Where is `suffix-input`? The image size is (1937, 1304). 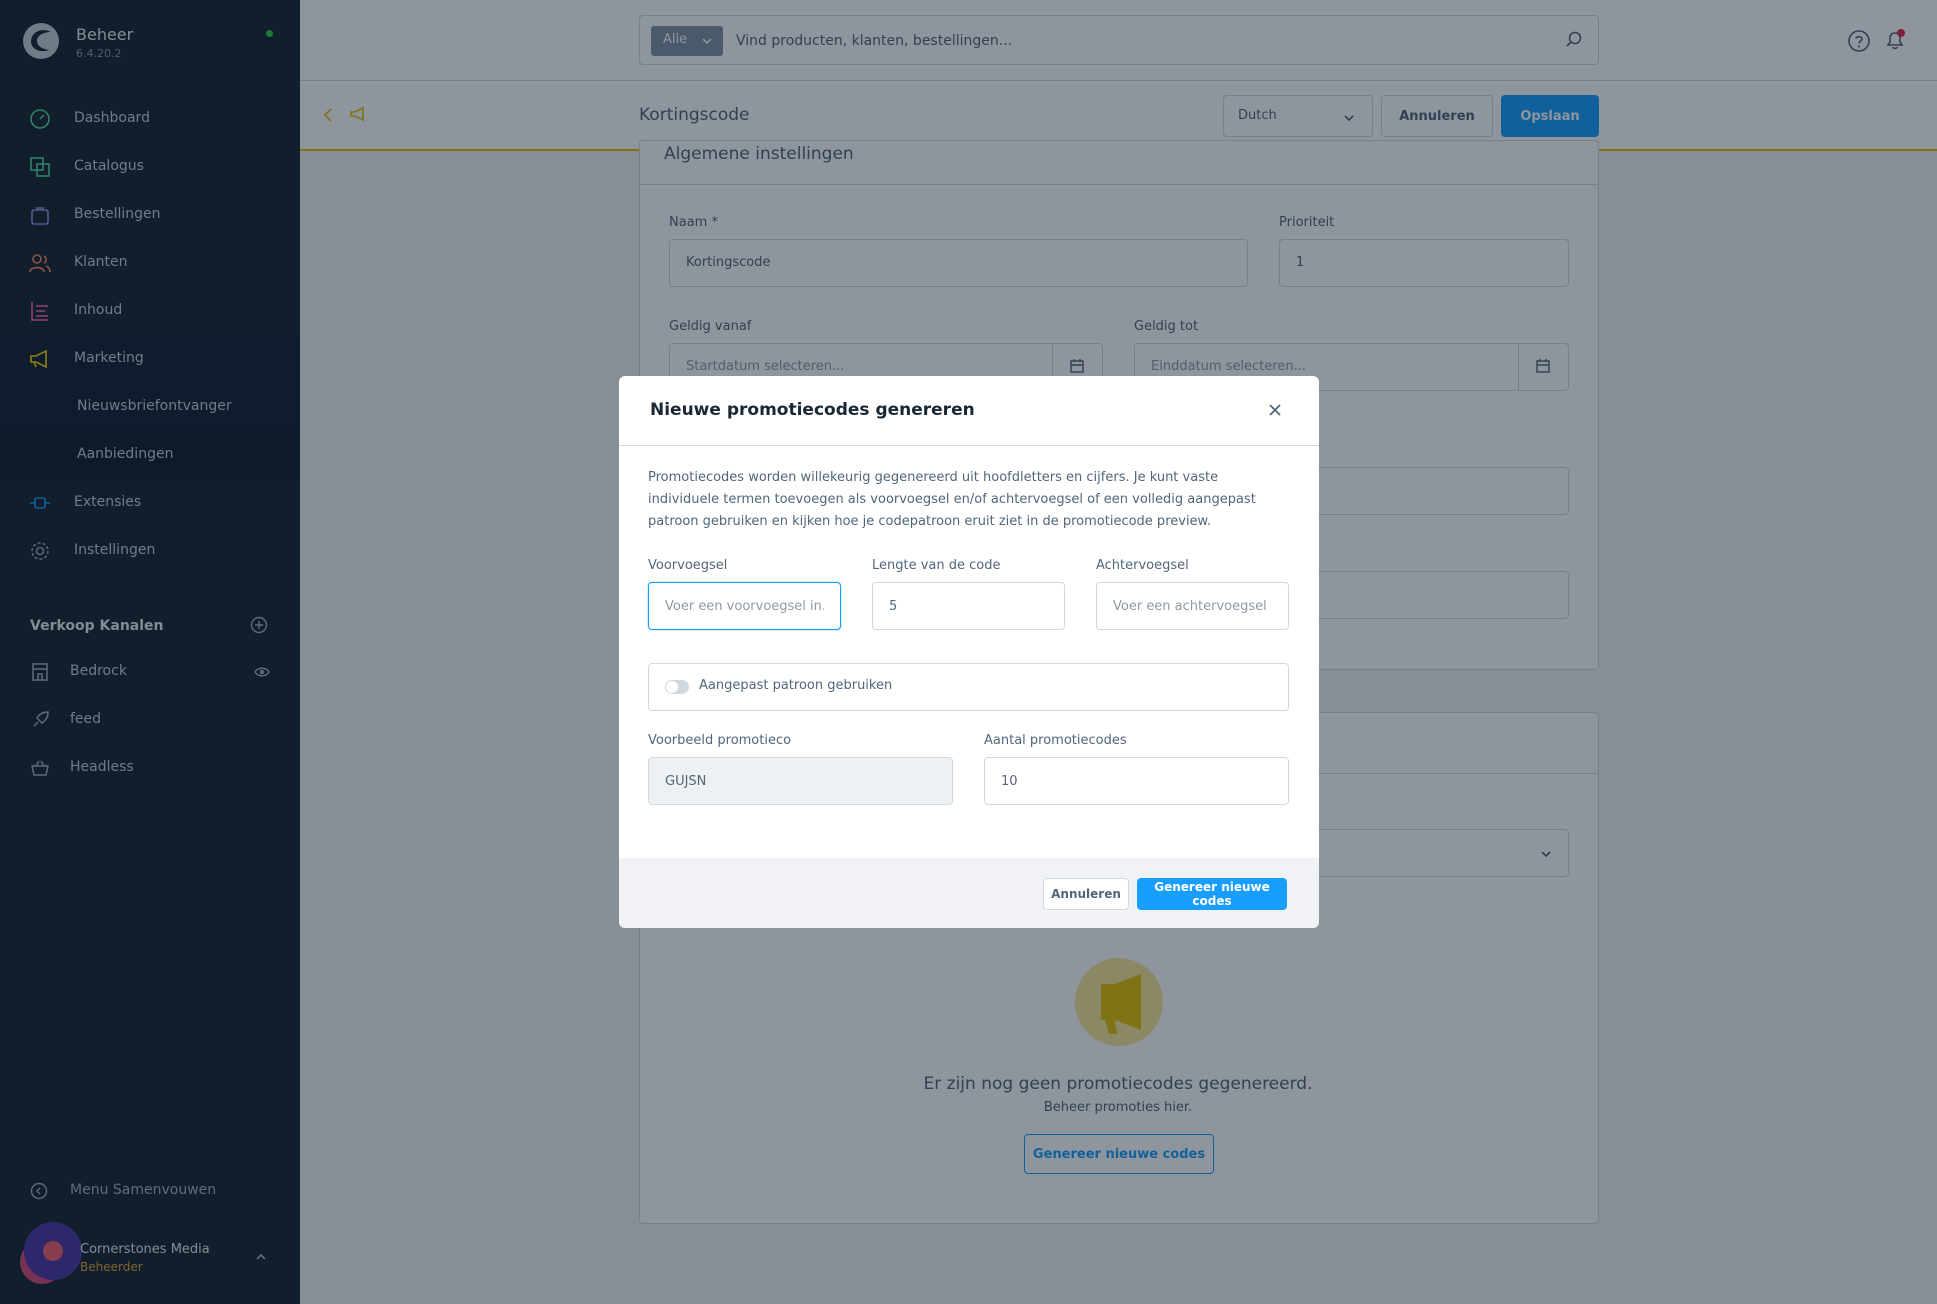 suffix-input is located at coordinates (1192, 606).